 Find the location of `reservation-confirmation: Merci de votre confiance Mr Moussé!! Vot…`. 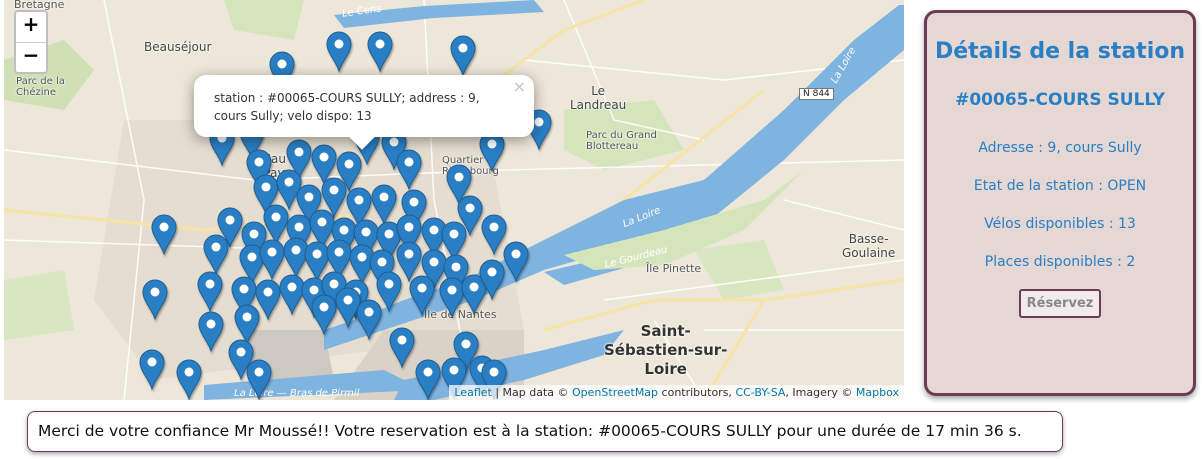

reservation-confirmation: Merci de votre confiance Mr Moussé!! Vot… is located at coordinates (545, 431).